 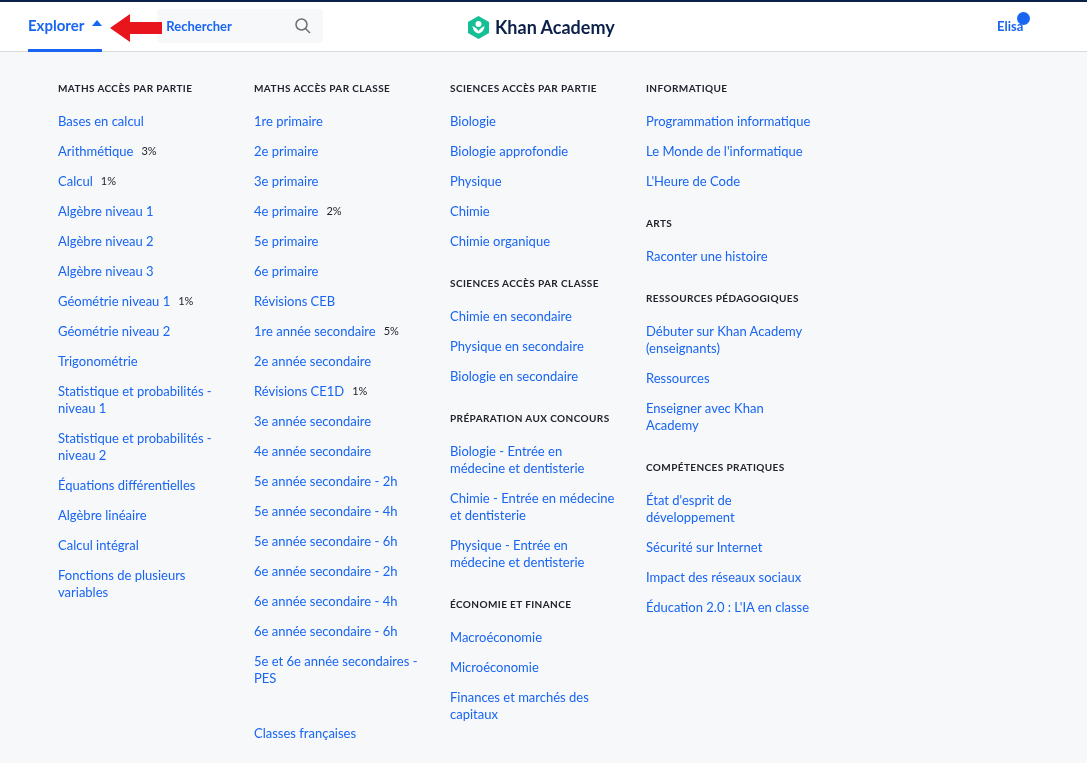 I want to click on topic-link: Révisions CEB, so click(x=295, y=301).